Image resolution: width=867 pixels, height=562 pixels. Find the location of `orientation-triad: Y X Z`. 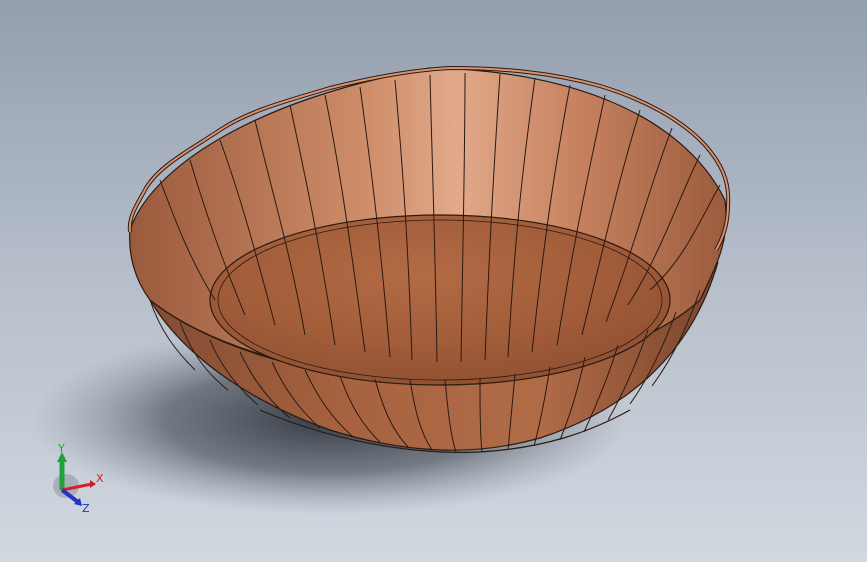

orientation-triad: Y X Z is located at coordinates (80, 480).